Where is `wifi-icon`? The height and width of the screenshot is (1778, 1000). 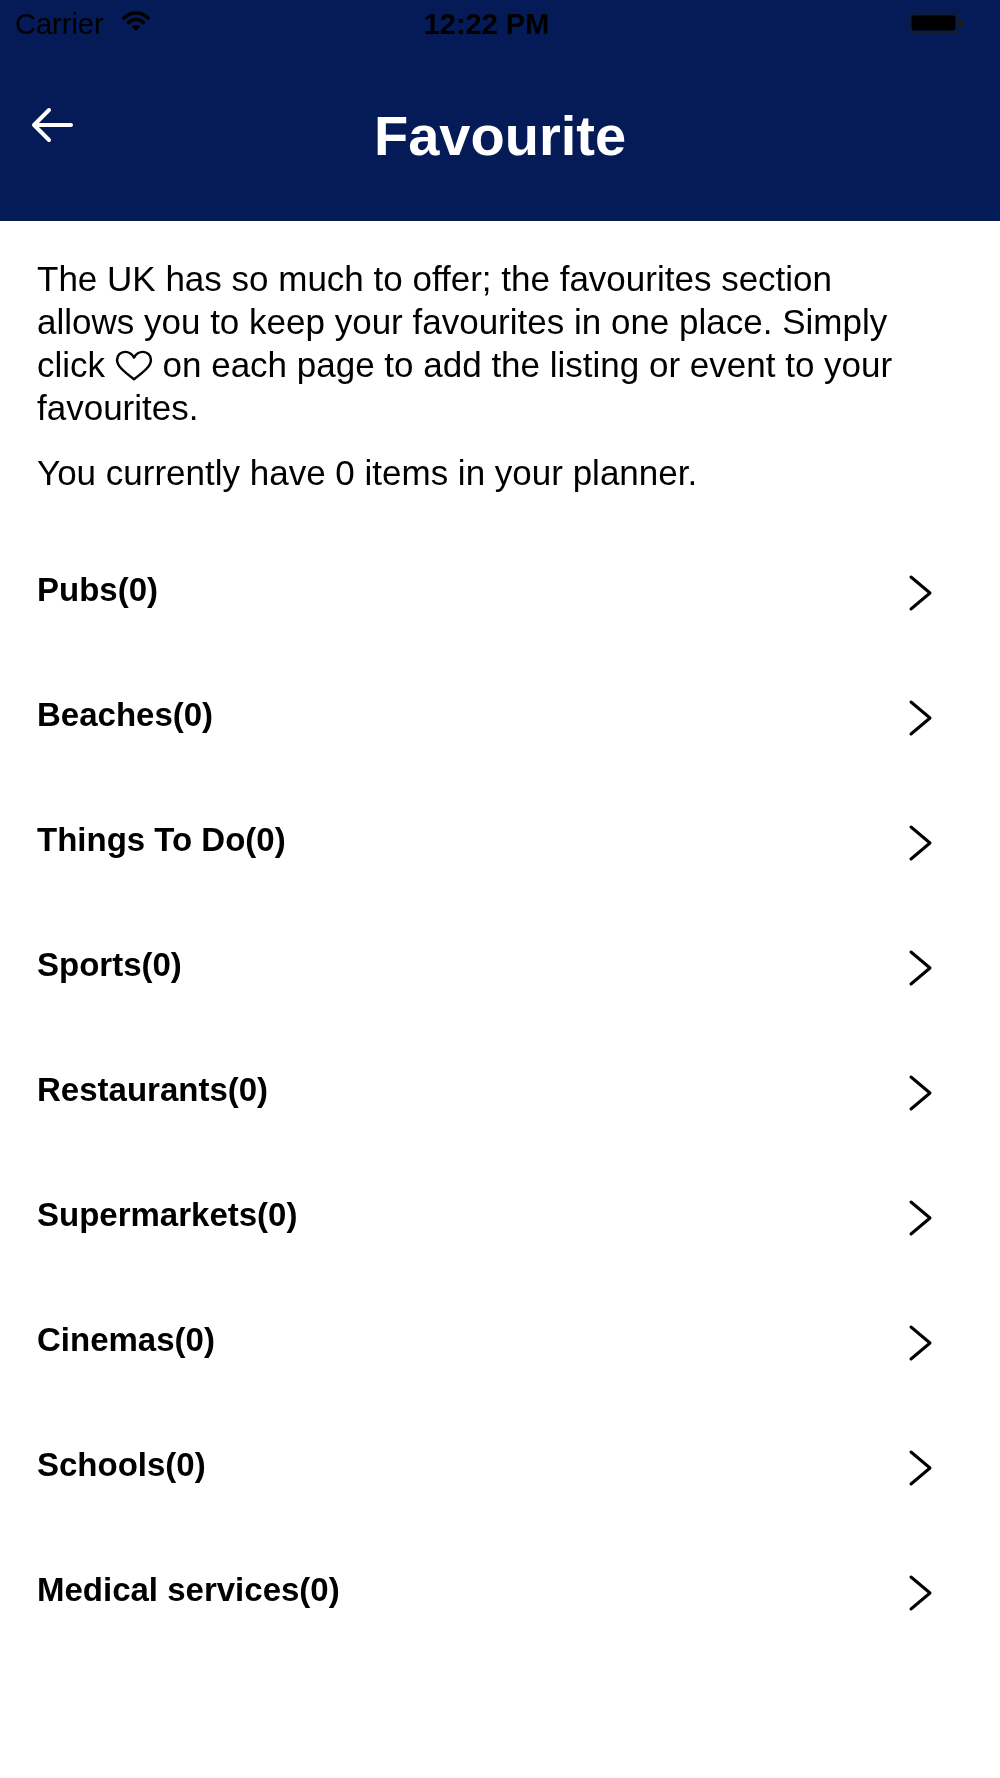 wifi-icon is located at coordinates (135, 21).